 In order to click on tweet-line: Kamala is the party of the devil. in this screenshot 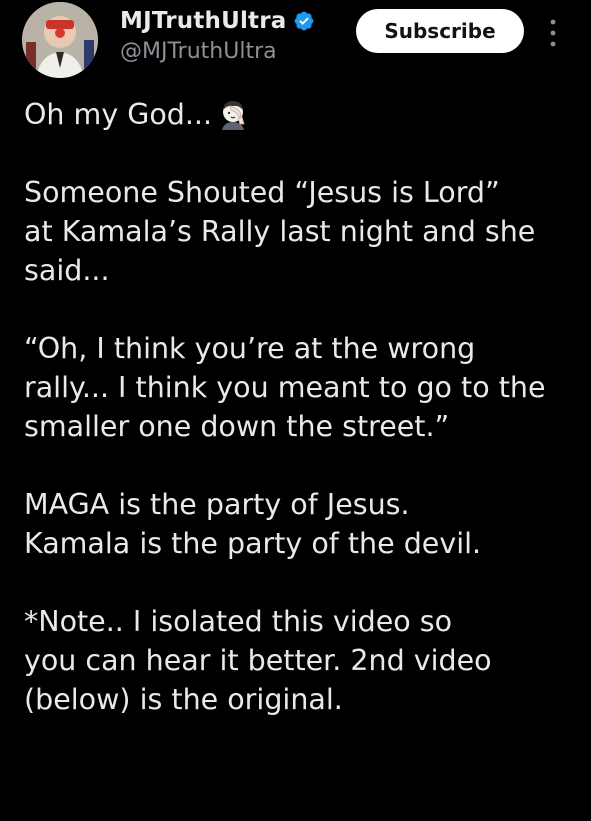, I will do `click(253, 543)`.